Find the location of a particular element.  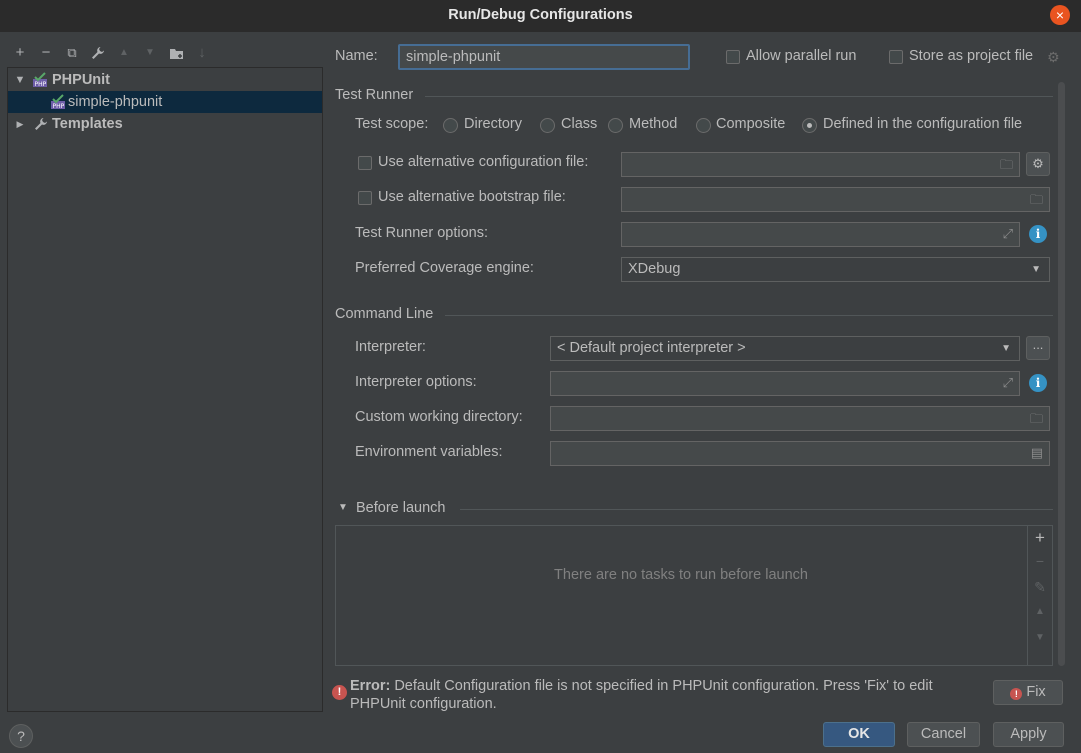

tree-item-templates: ▶ Templates is located at coordinates (165, 124).